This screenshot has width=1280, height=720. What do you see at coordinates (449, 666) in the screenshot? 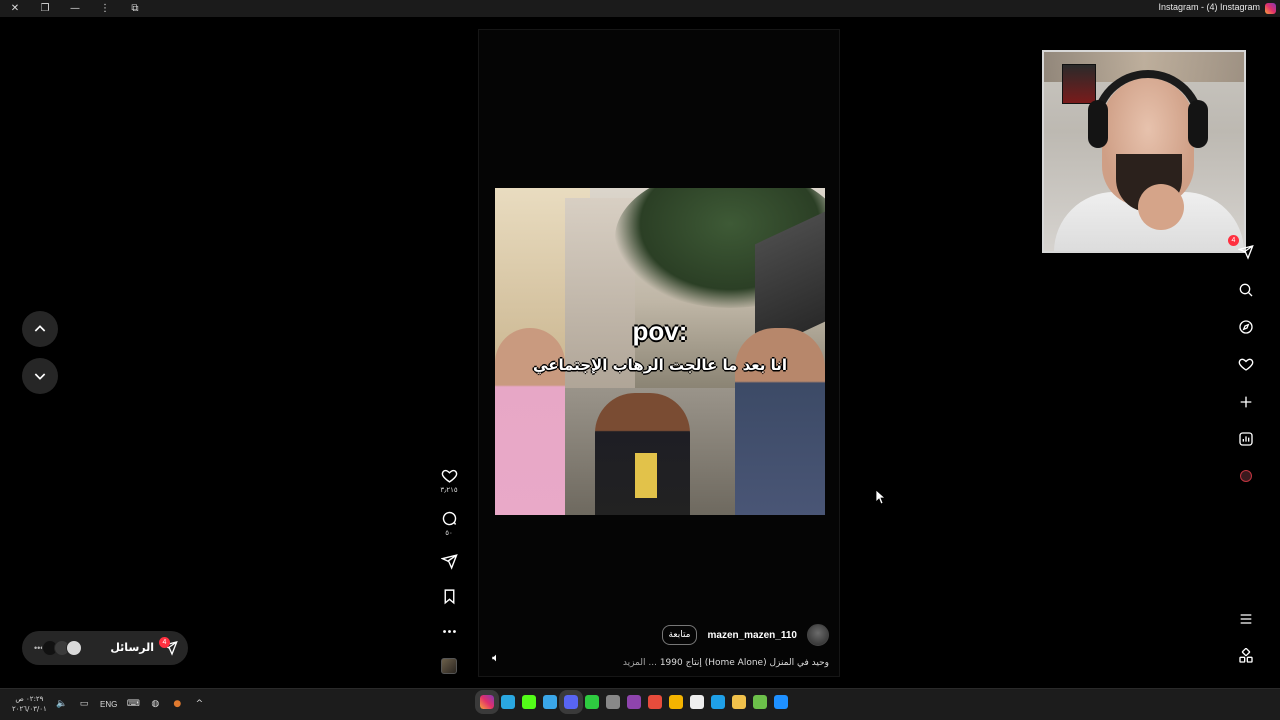
I see `audio-thumbnail` at bounding box center [449, 666].